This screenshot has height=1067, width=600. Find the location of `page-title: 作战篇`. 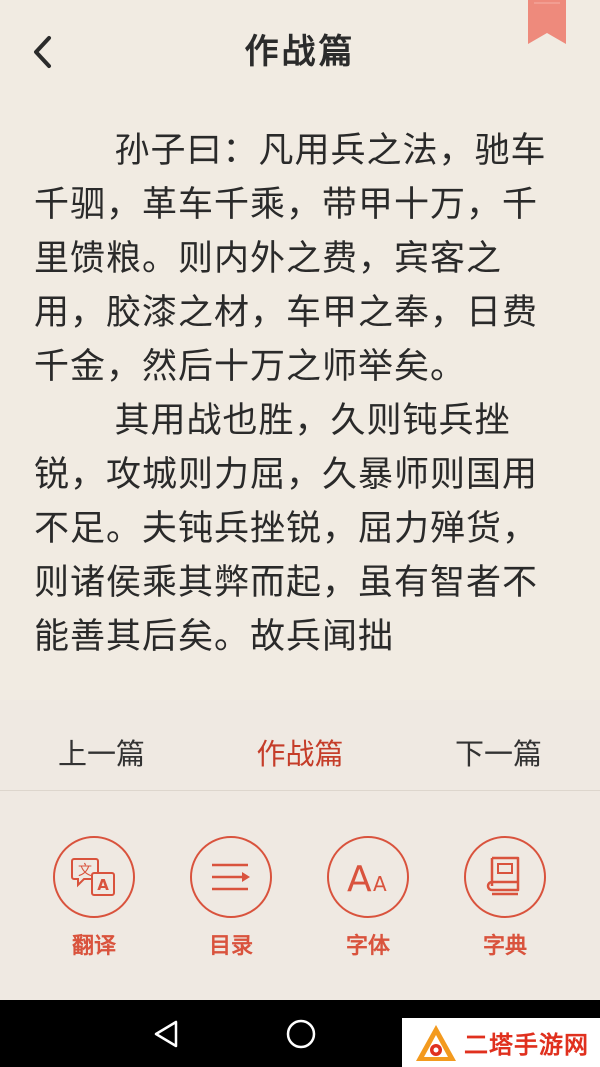

page-title: 作战篇 is located at coordinates (300, 52).